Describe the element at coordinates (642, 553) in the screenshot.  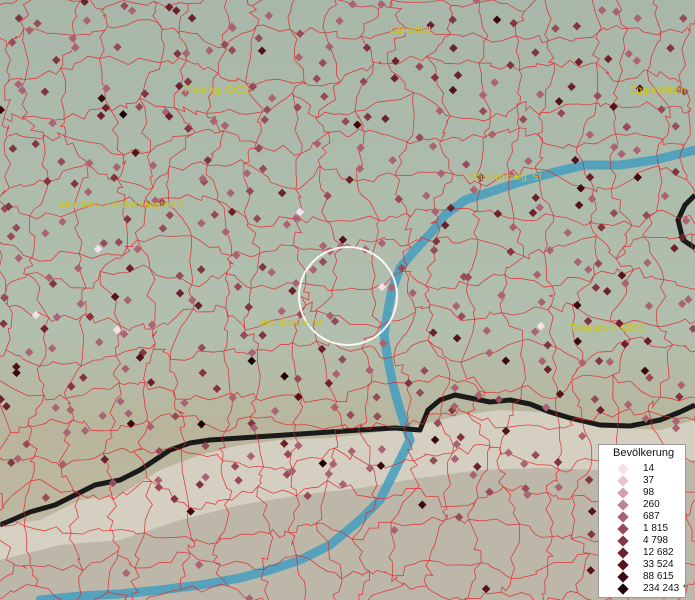
I see `legend-entry: 12 682` at that location.